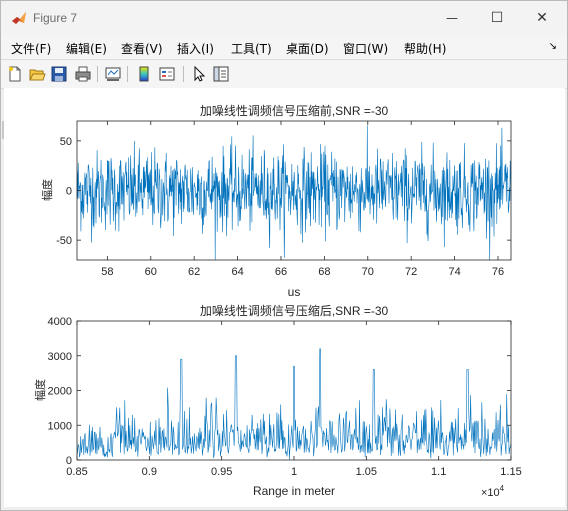 The width and height of the screenshot is (568, 511). I want to click on y-tick-label: 3000, so click(60, 357).